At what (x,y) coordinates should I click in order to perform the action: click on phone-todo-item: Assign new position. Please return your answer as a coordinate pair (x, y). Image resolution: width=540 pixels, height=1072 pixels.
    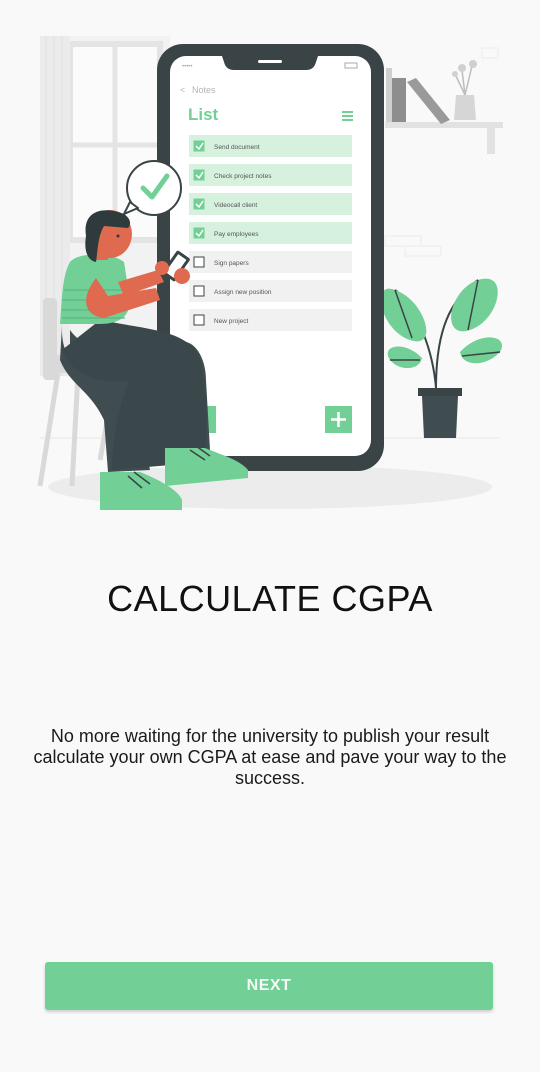
    Looking at the image, I should click on (270, 291).